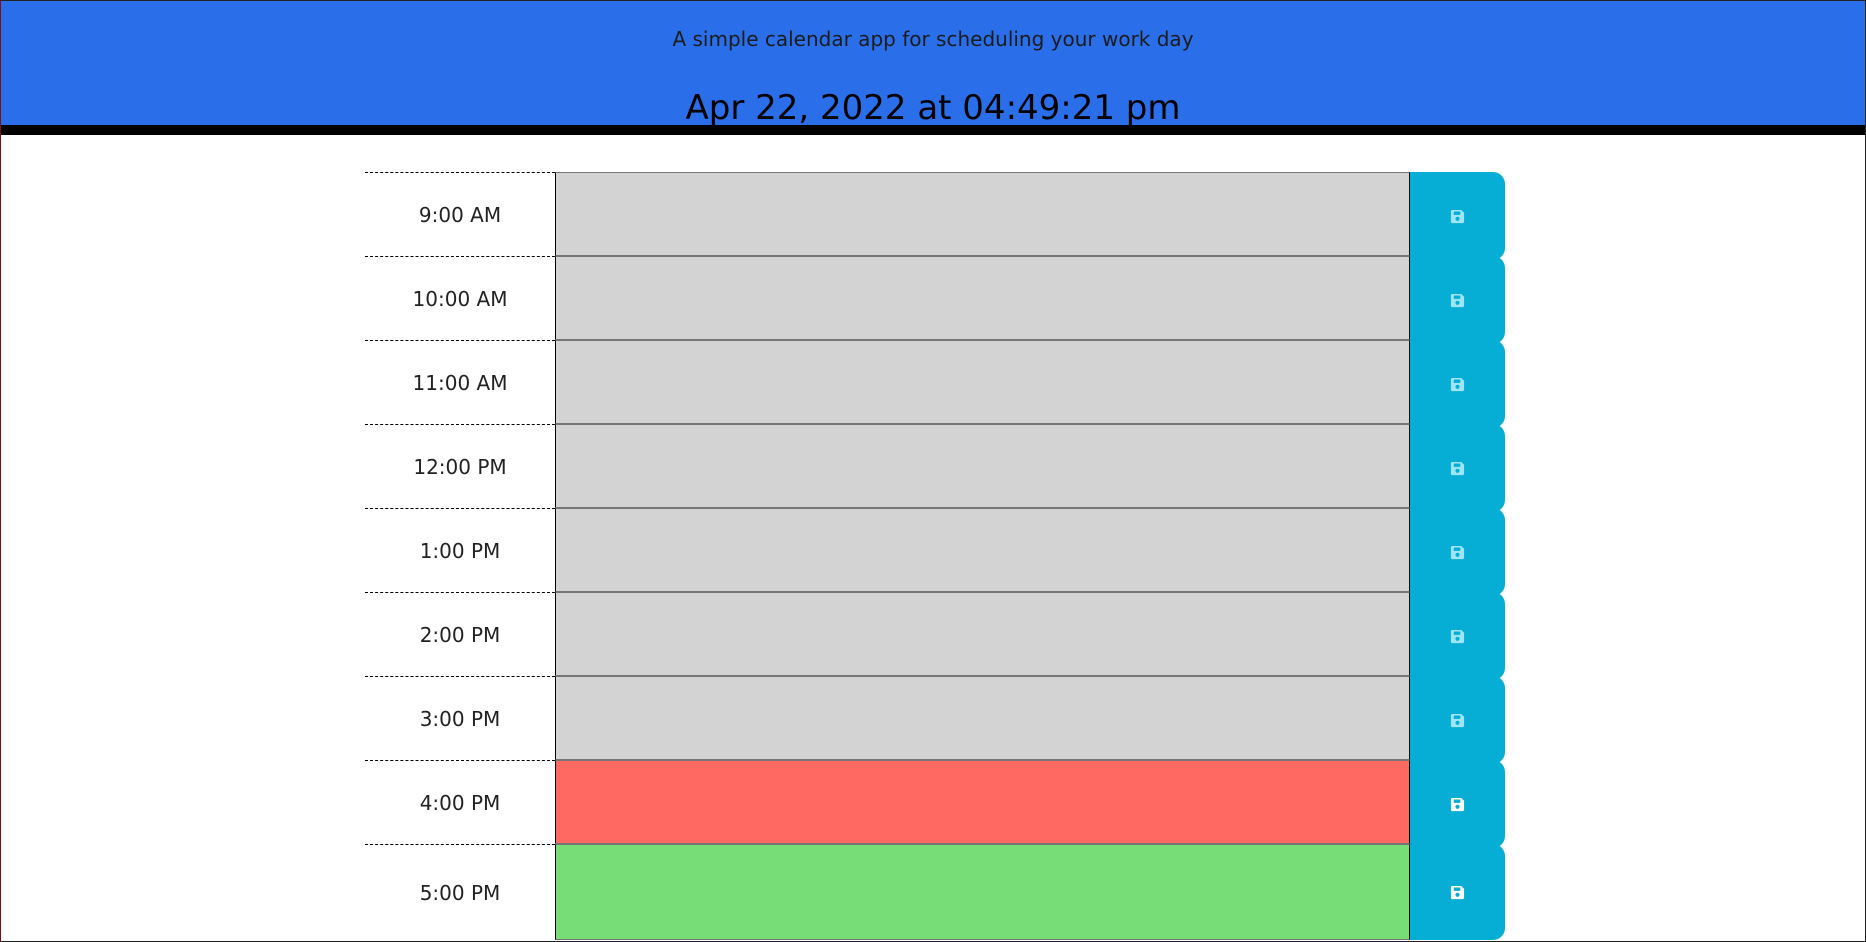 The image size is (1866, 942). I want to click on hour-label: 3:00 PM, so click(460, 718).